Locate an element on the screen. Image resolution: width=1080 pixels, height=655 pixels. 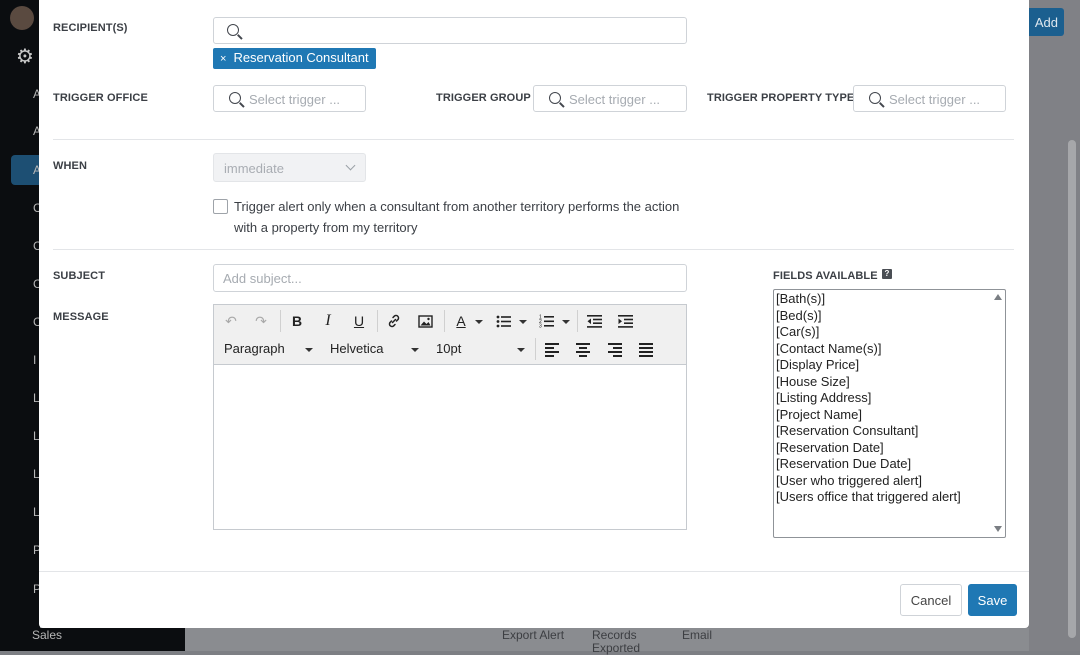
underline-icon: U is located at coordinates (359, 321).